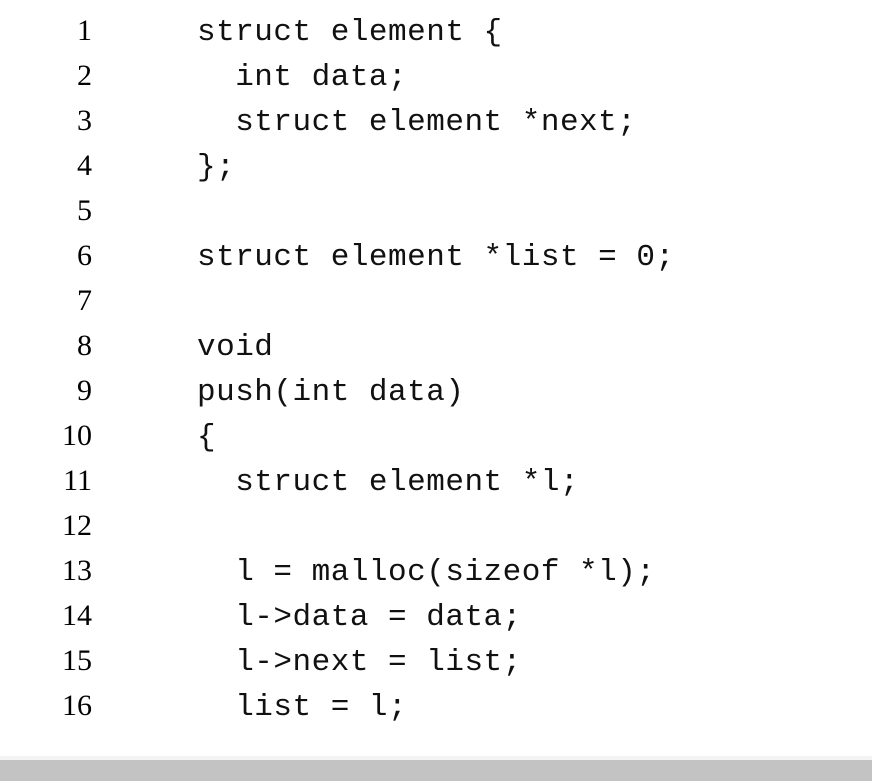 The image size is (872, 781). What do you see at coordinates (207, 437) in the screenshot?
I see `code-text: {` at bounding box center [207, 437].